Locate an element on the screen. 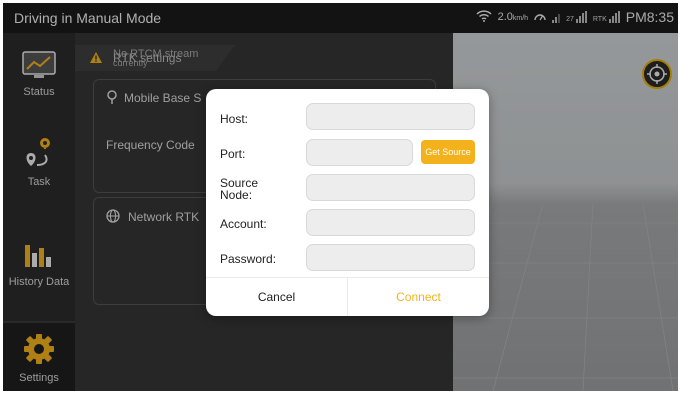 Image resolution: width=680 pixels, height=393 pixels. port-label: Port: is located at coordinates (233, 154).